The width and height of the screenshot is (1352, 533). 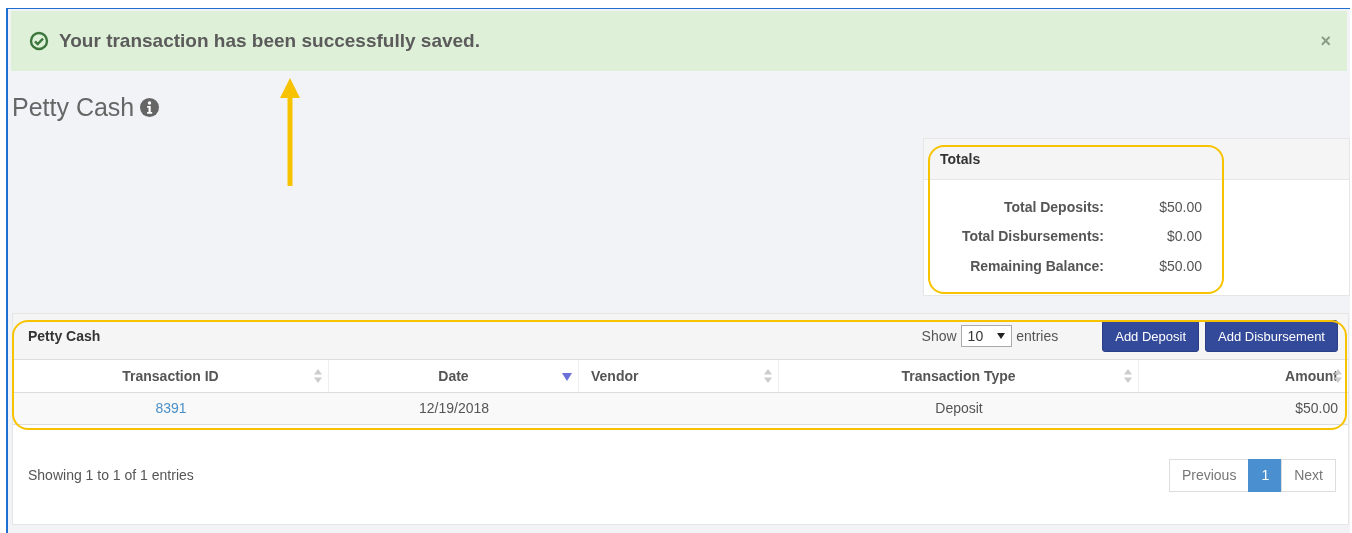 What do you see at coordinates (1209, 475) in the screenshot?
I see `page-button: Previous` at bounding box center [1209, 475].